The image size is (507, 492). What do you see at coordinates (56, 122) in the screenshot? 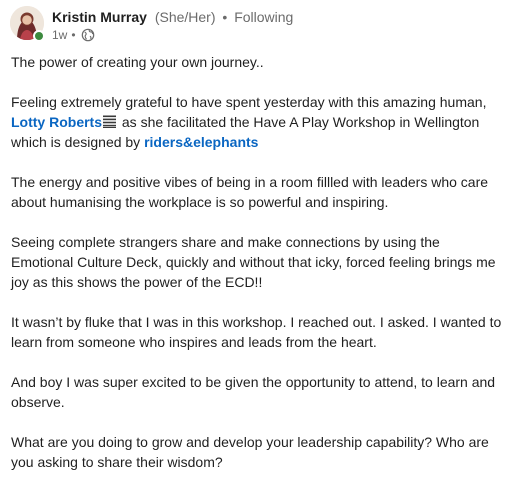
I see `mention-lotty-roberts: Lotty Roberts` at bounding box center [56, 122].